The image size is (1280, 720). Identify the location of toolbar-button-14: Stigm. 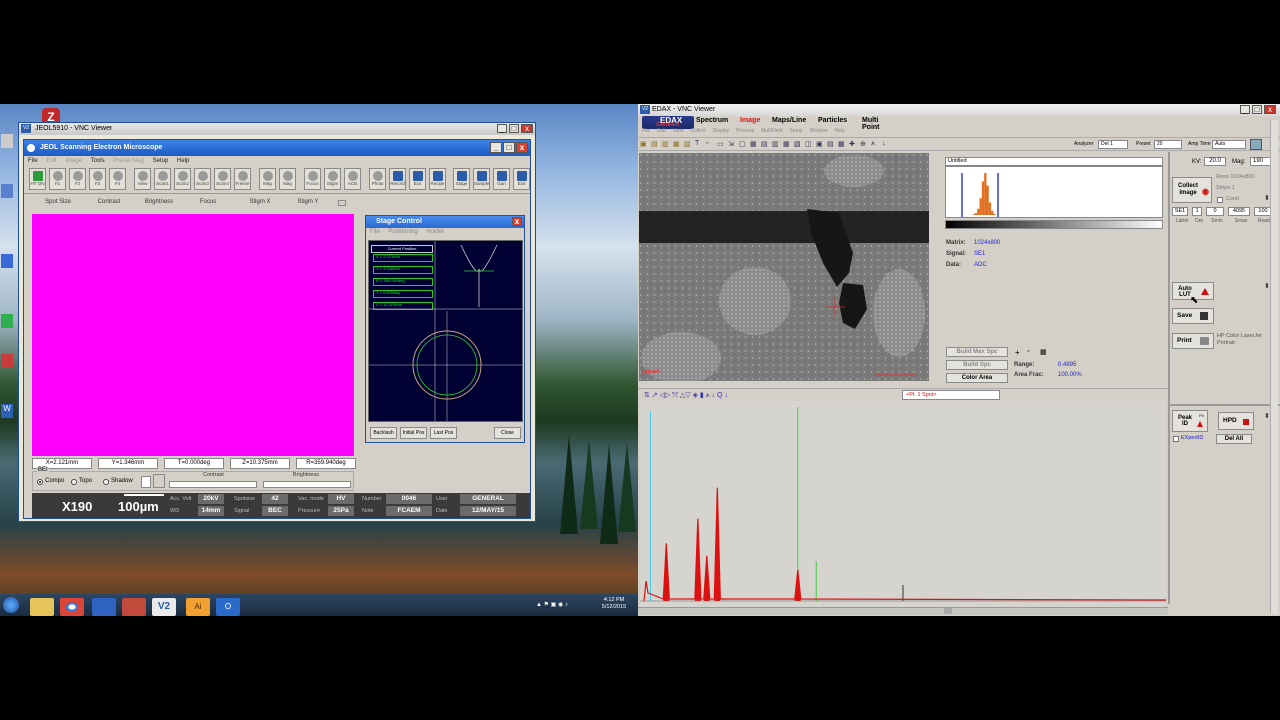
(332, 179).